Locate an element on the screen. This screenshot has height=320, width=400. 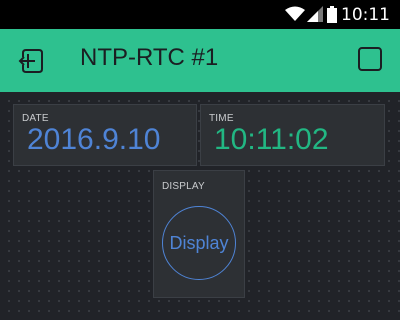
time-widget: TIME 10:11:02 is located at coordinates (292, 135).